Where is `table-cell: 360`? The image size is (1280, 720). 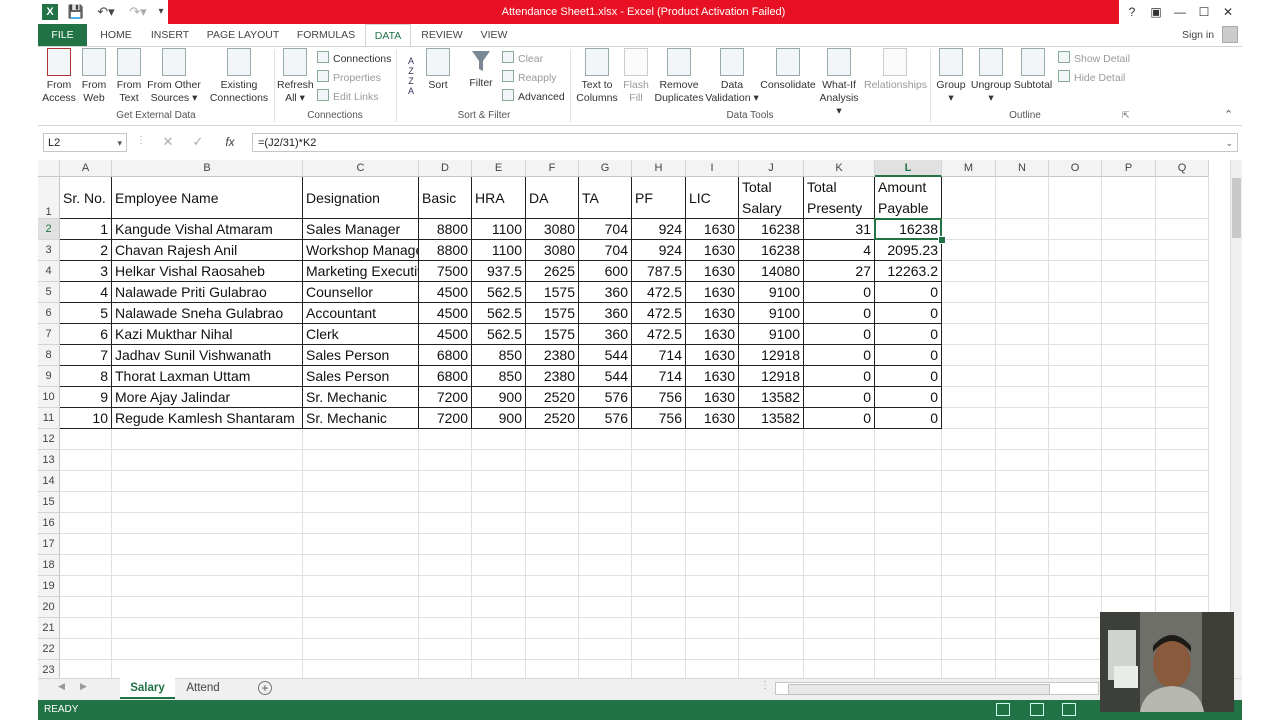
table-cell: 360 is located at coordinates (605, 334).